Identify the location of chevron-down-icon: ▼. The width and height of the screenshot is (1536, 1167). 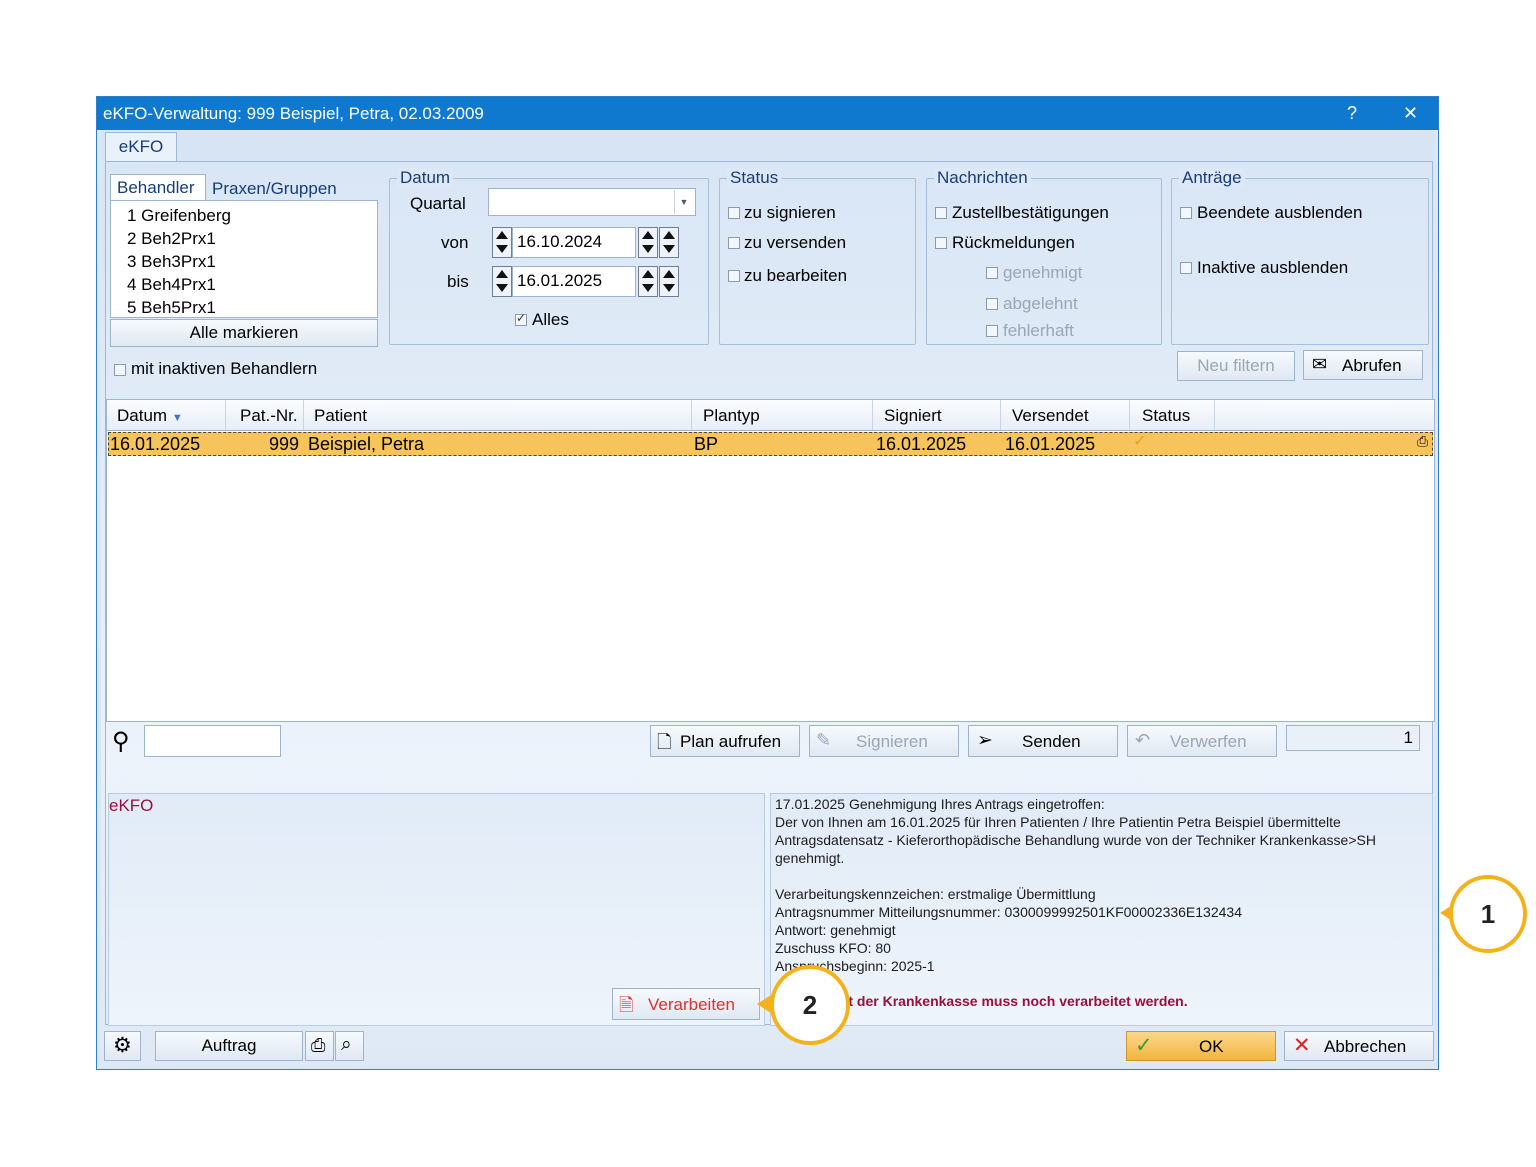
(683, 202).